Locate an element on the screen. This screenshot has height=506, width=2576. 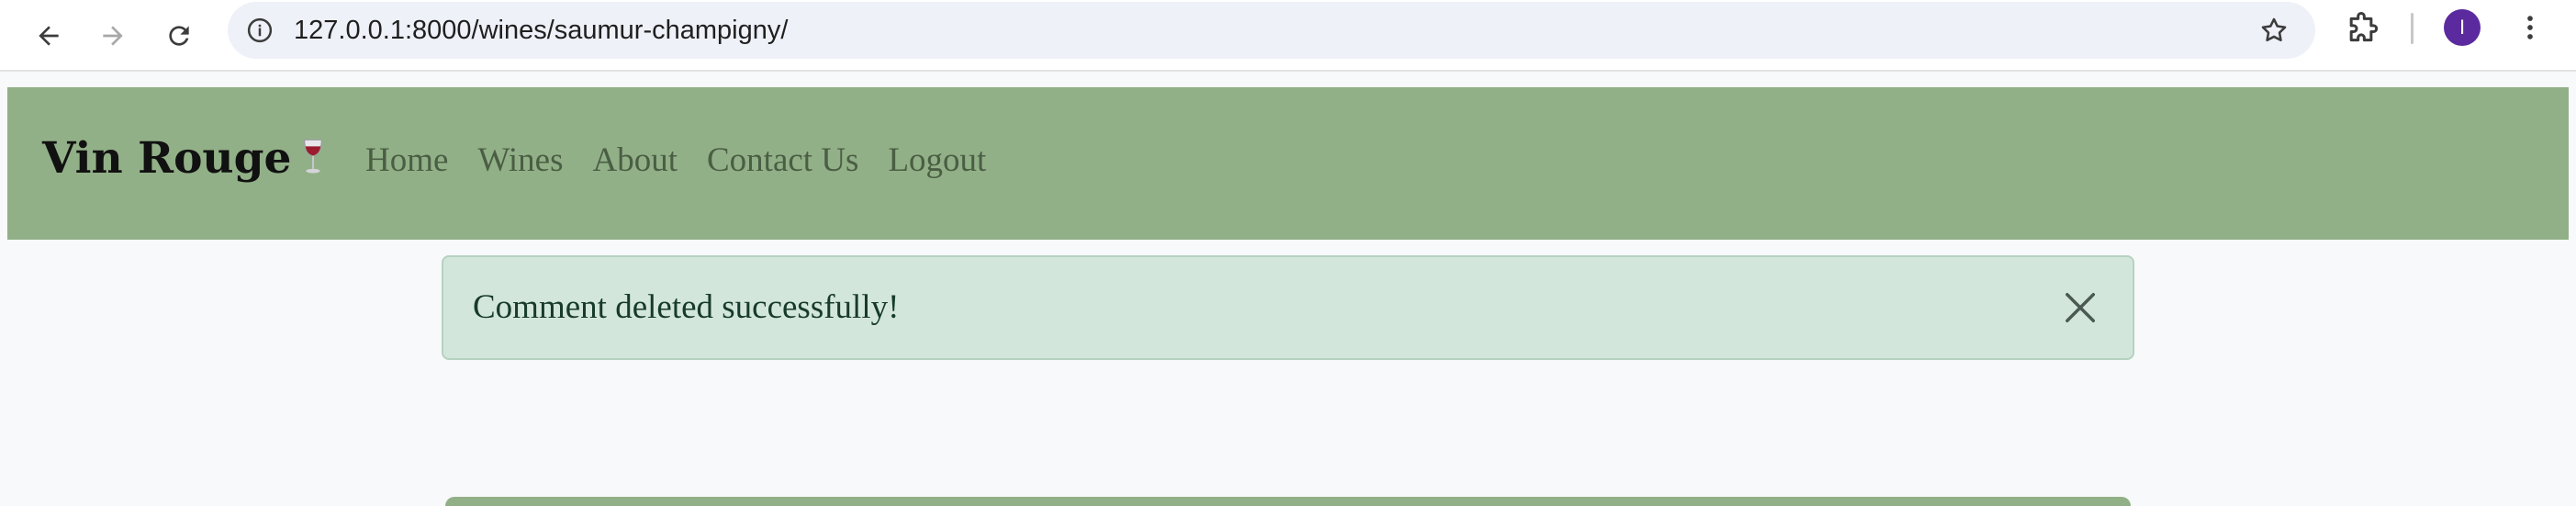
browser-toolbar: 127.0.0.1:8000/wines/saumur-champigny/ I is located at coordinates (1288, 36).